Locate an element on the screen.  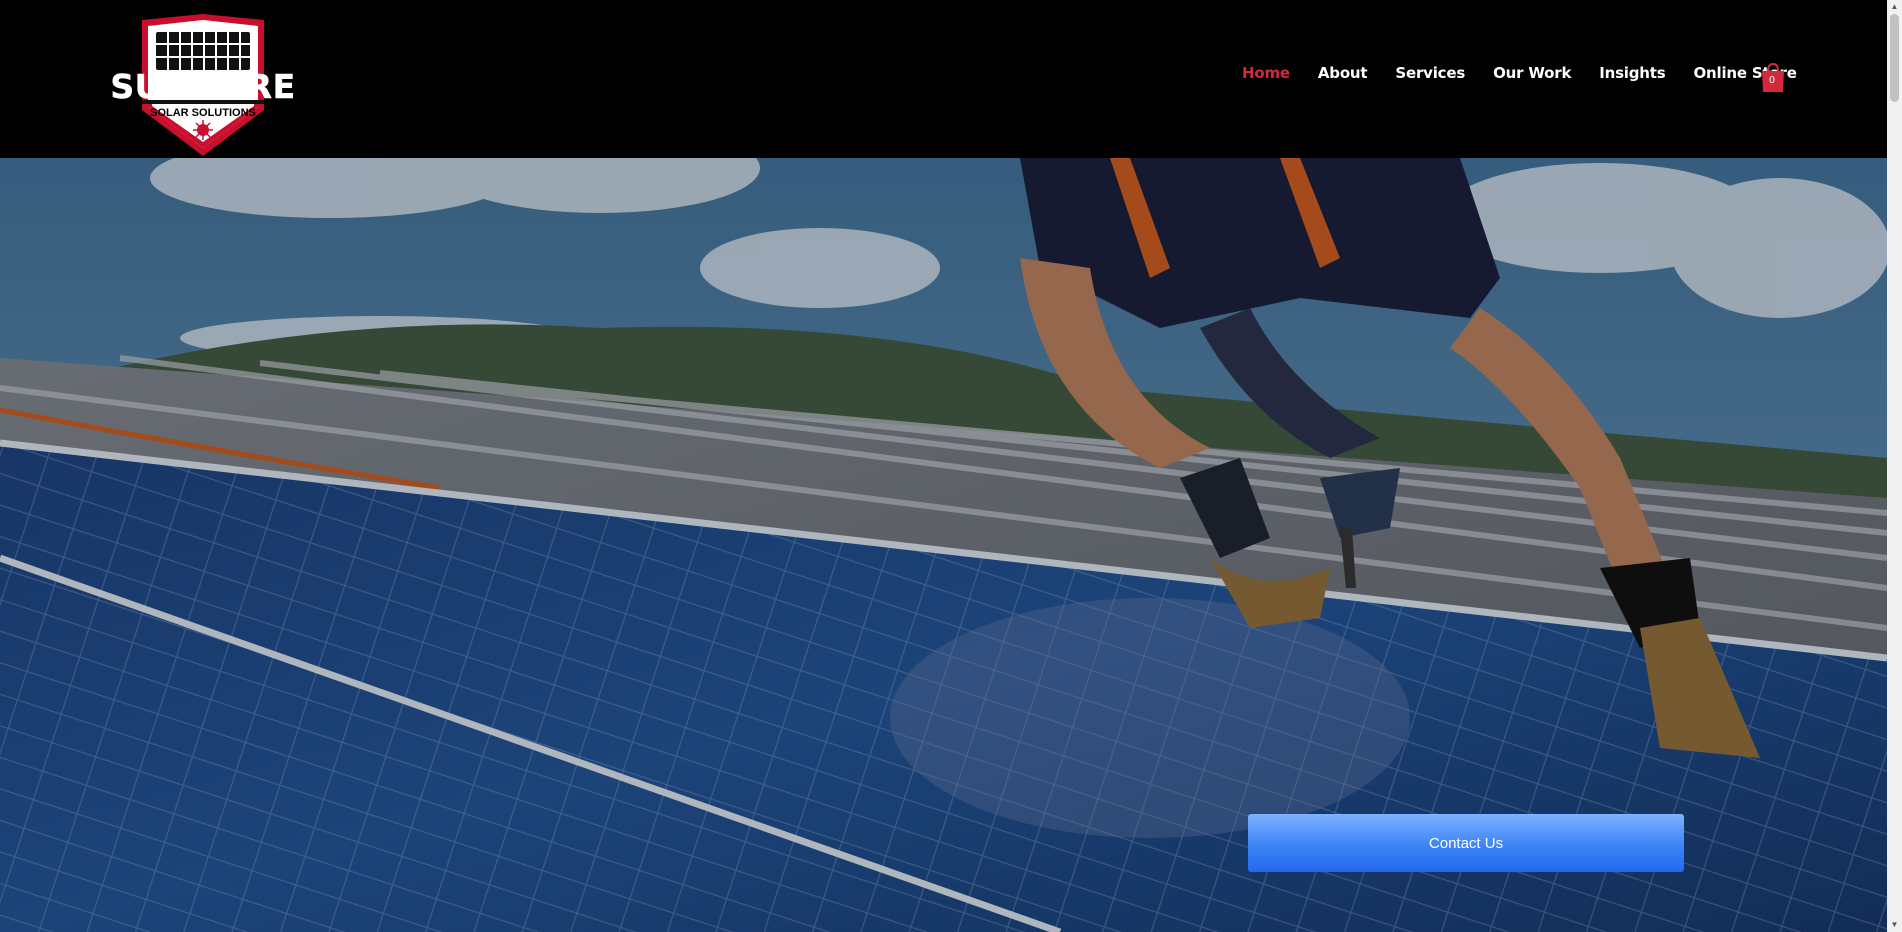
scroll-down-arrow-icon: ▼ is located at coordinates (1894, 925).